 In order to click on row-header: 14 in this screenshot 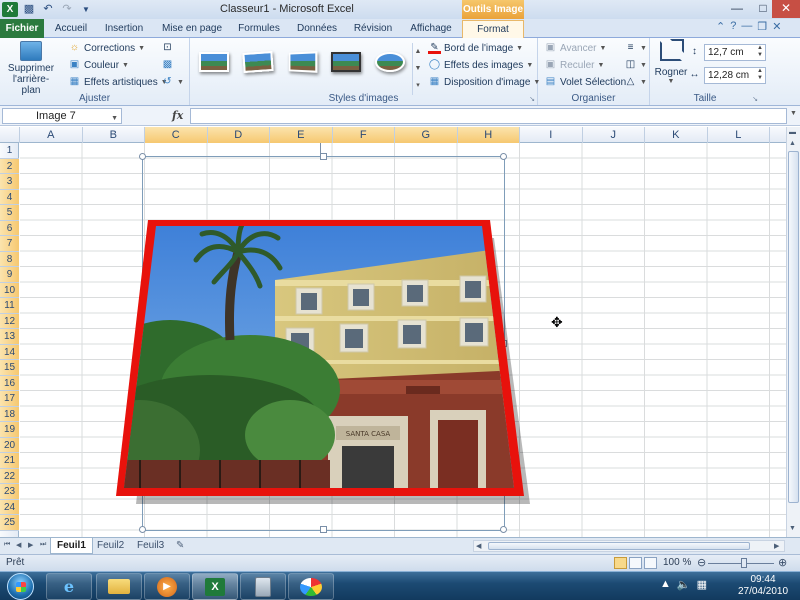, I will do `click(9, 352)`.